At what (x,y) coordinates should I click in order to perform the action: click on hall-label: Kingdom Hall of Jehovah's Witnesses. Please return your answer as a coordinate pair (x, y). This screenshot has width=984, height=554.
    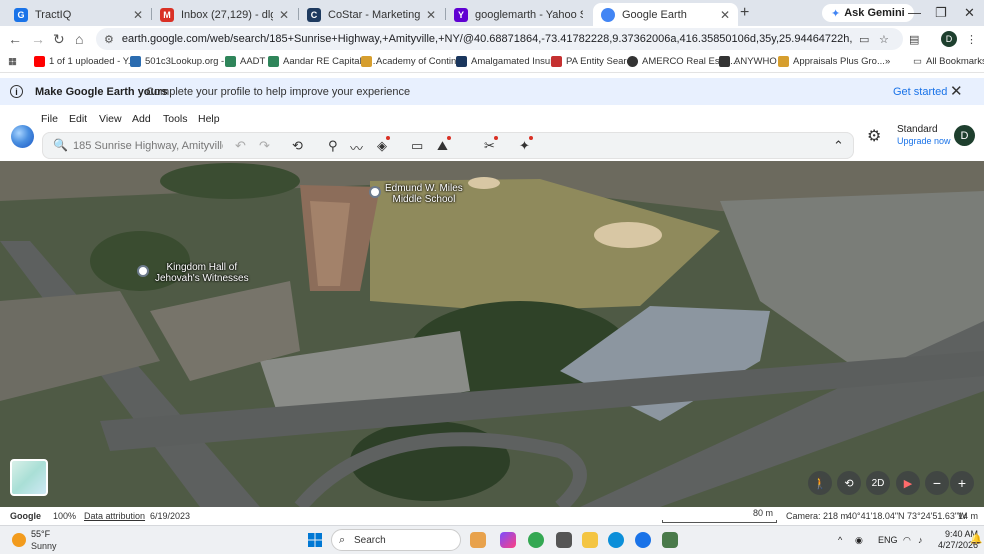
    Looking at the image, I should click on (202, 273).